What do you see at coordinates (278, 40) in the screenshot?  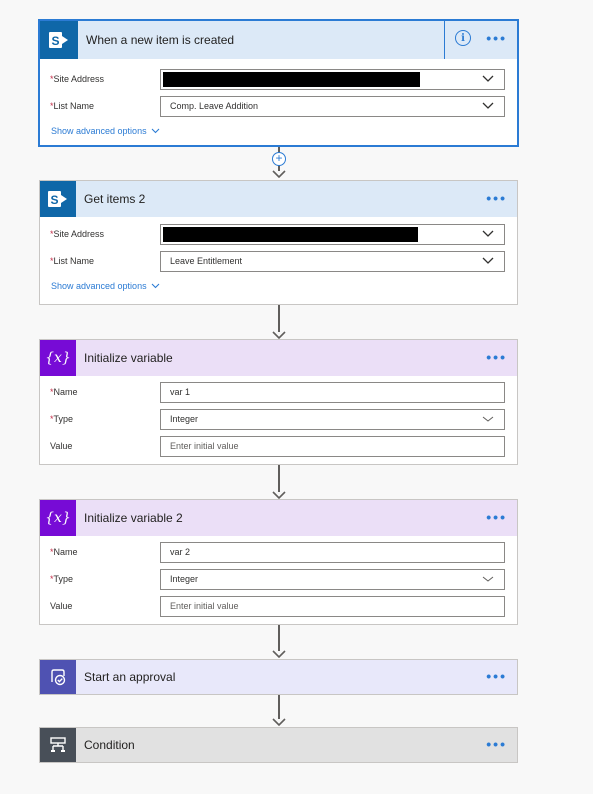 I see `trigger-header: S When a new item is created i •••` at bounding box center [278, 40].